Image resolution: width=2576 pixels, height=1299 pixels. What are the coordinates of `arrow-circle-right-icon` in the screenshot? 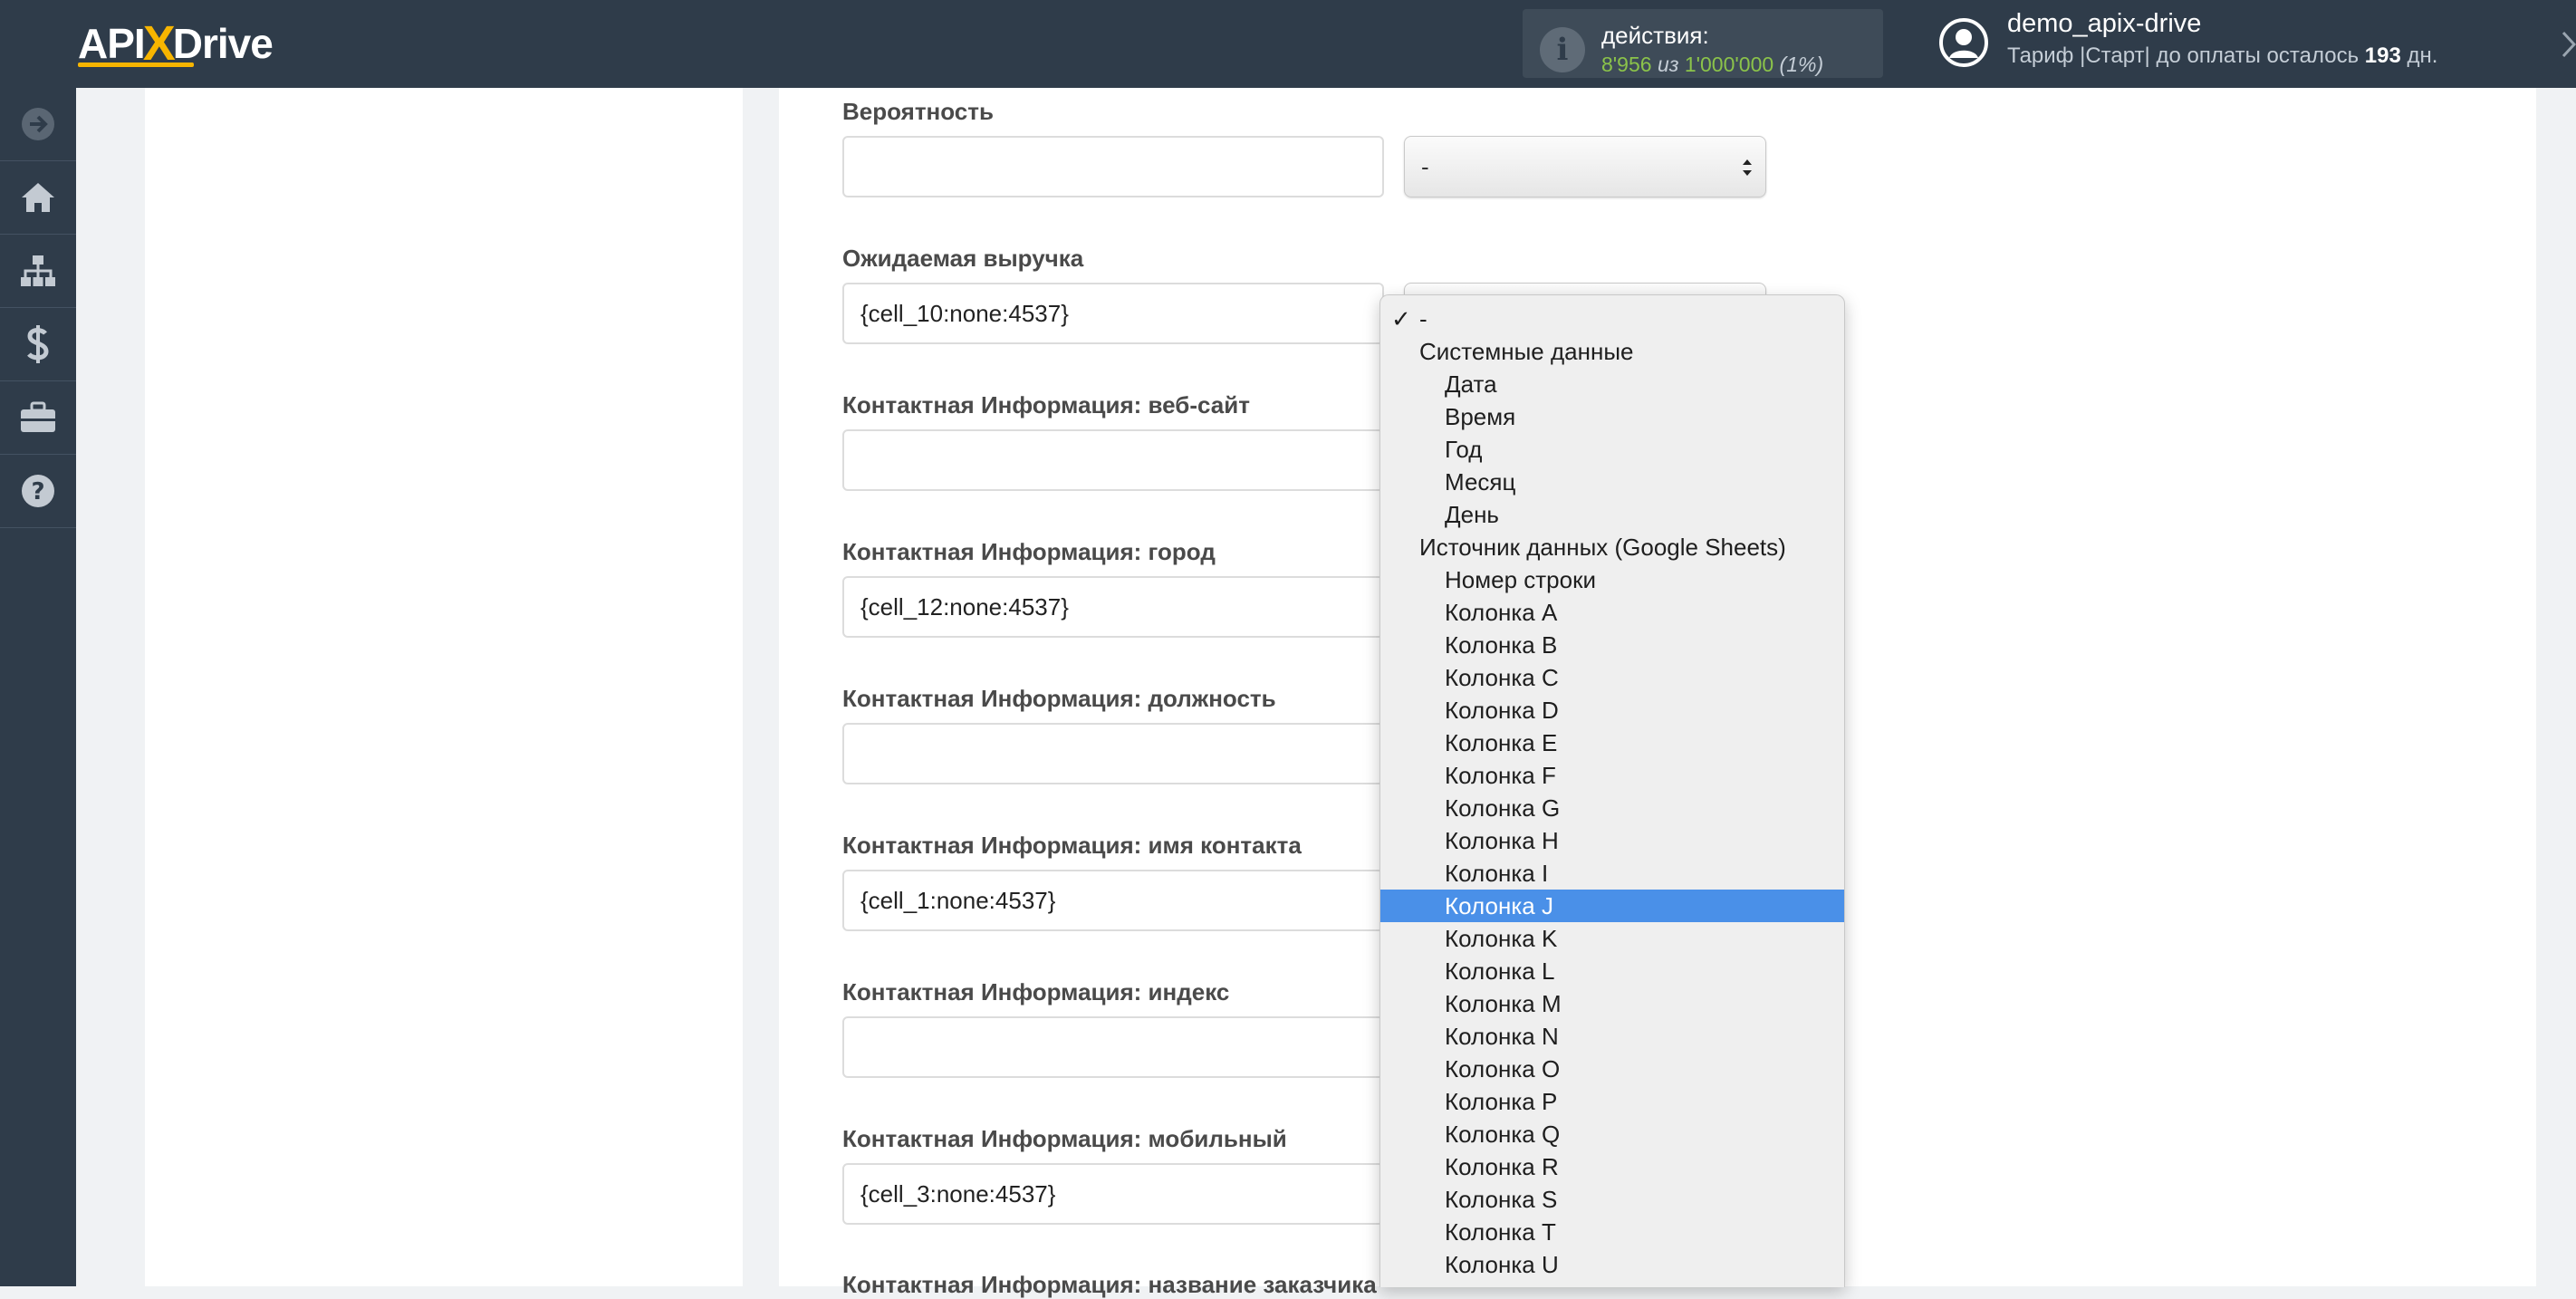 It's located at (38, 124).